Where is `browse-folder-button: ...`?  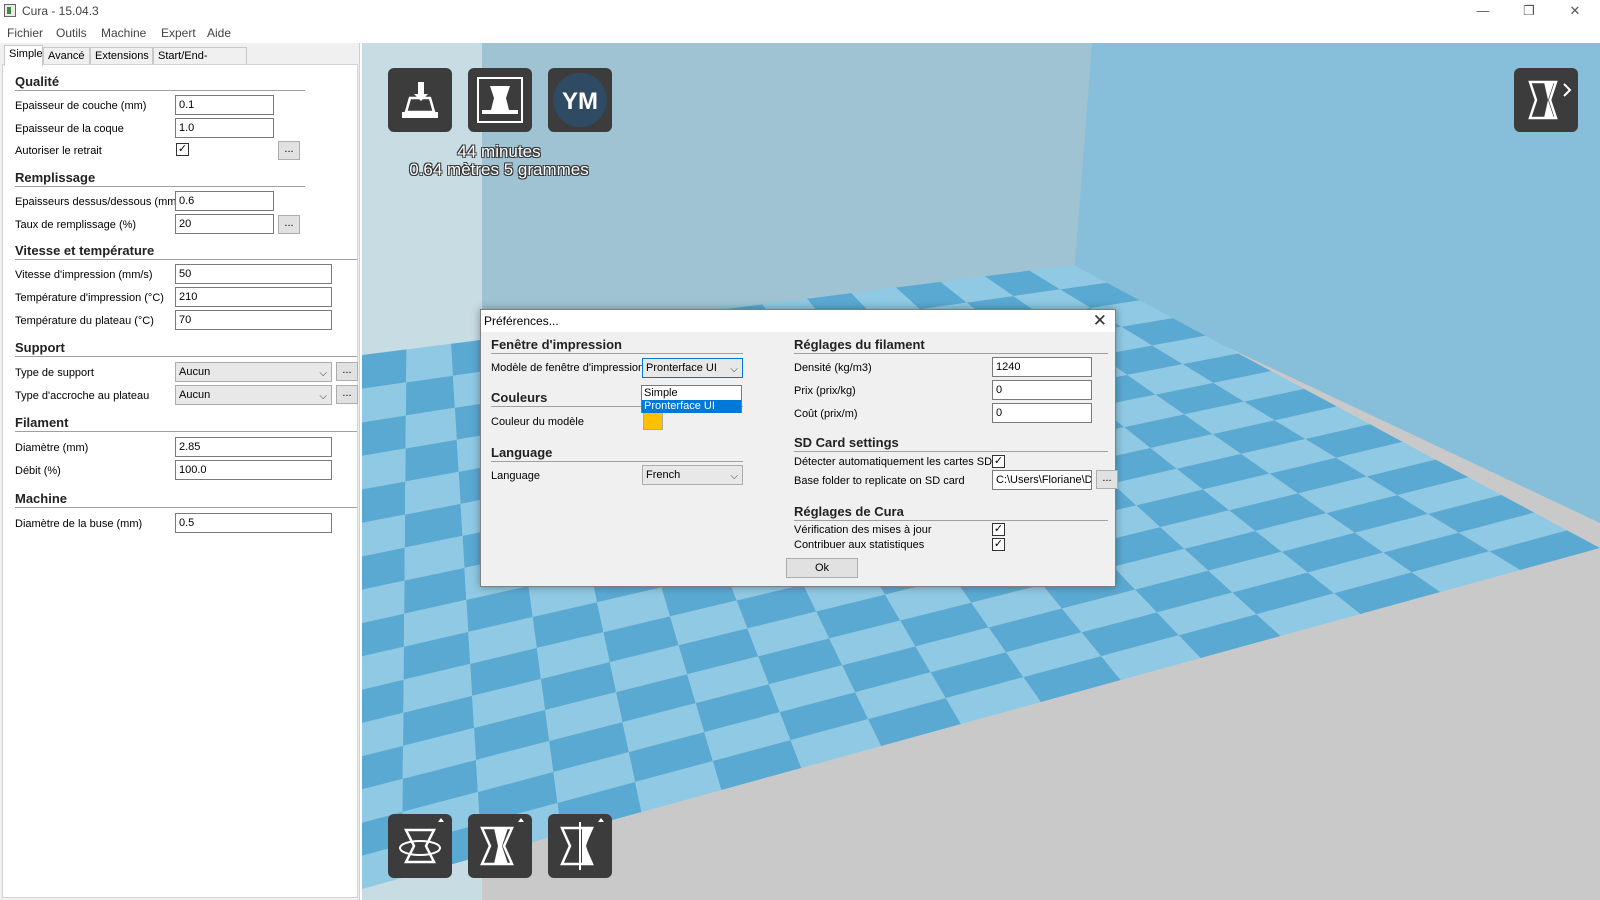 browse-folder-button: ... is located at coordinates (1107, 479).